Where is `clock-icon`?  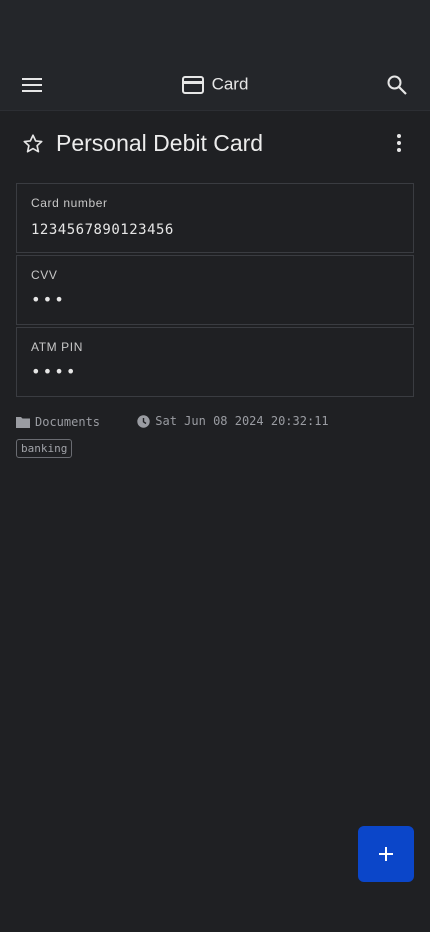 clock-icon is located at coordinates (143, 421).